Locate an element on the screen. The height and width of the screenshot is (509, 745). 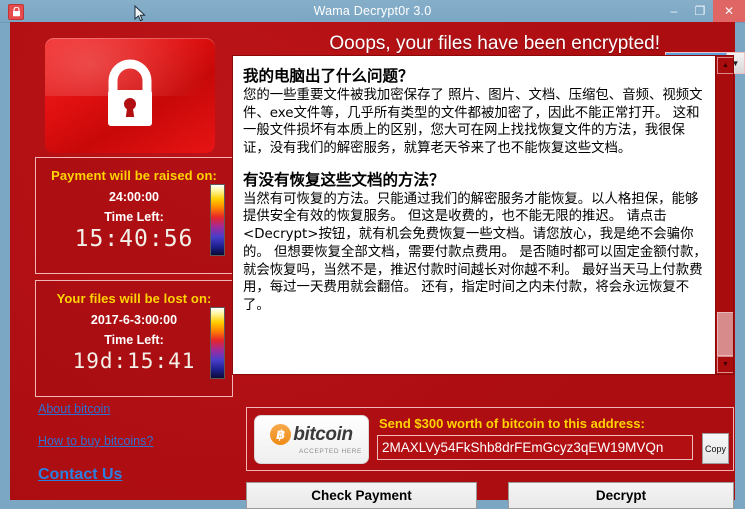
maximize-button: ❐ is located at coordinates (700, 11).